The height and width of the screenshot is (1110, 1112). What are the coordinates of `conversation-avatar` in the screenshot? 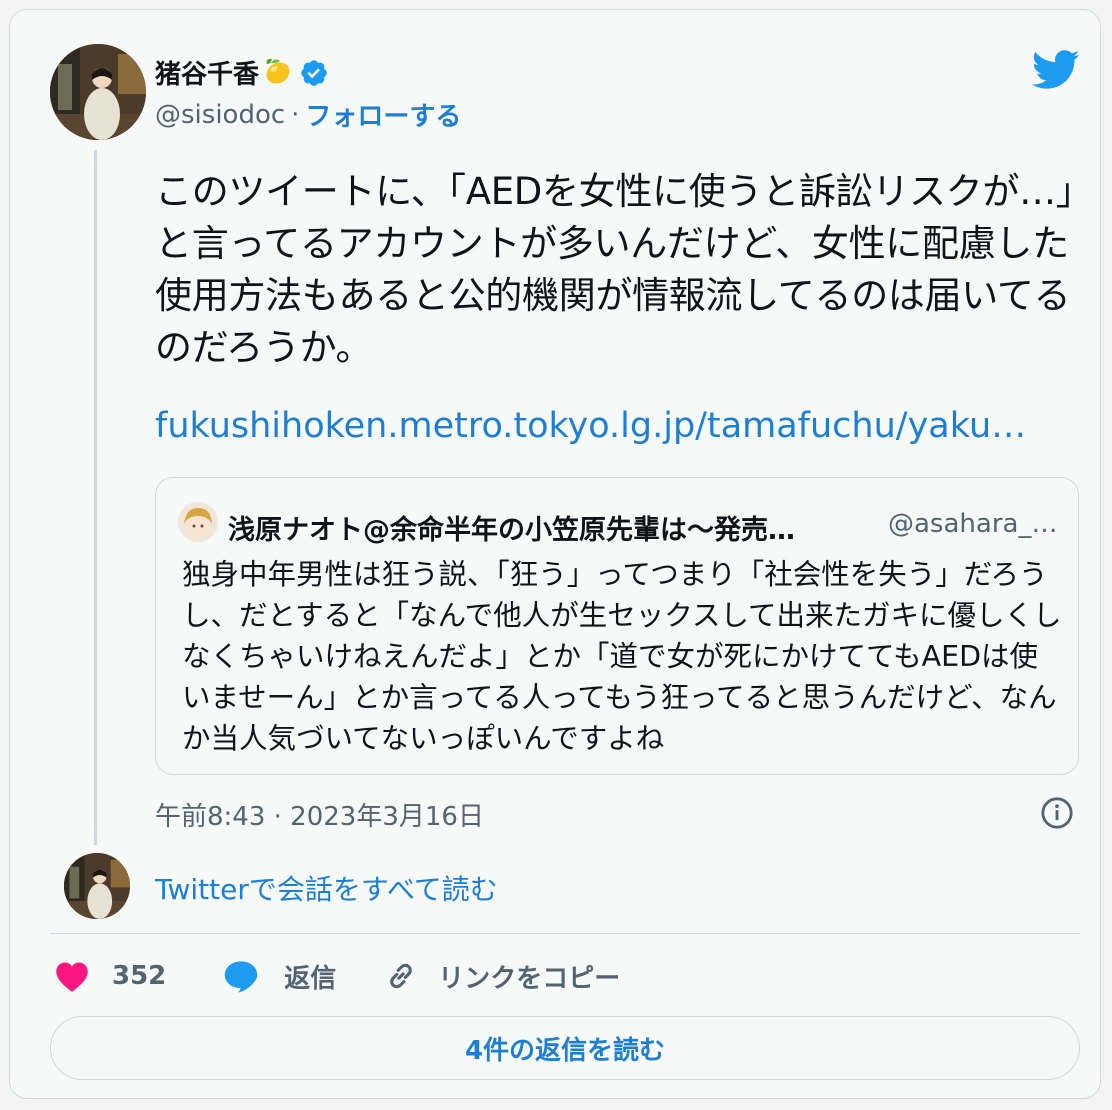 It's located at (97, 886).